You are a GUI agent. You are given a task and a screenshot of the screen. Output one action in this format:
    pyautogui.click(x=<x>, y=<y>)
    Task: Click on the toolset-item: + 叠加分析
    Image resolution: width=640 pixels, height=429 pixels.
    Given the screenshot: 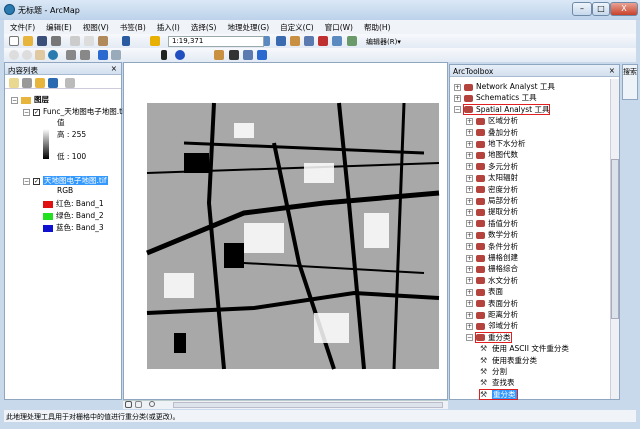 What is the action you would take?
    pyautogui.click(x=492, y=132)
    